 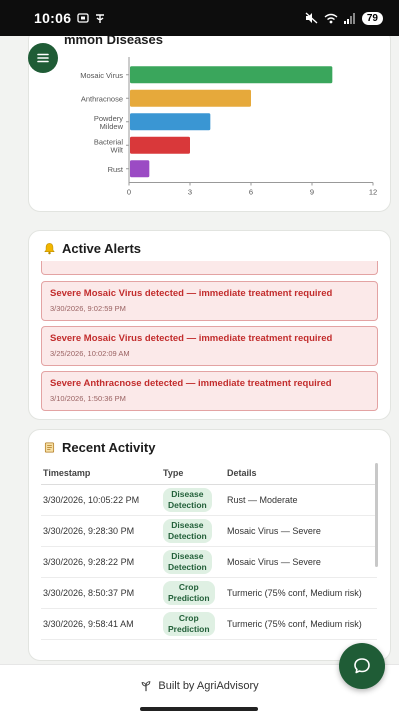 What do you see at coordinates (49, 249) in the screenshot?
I see `bell-icon` at bounding box center [49, 249].